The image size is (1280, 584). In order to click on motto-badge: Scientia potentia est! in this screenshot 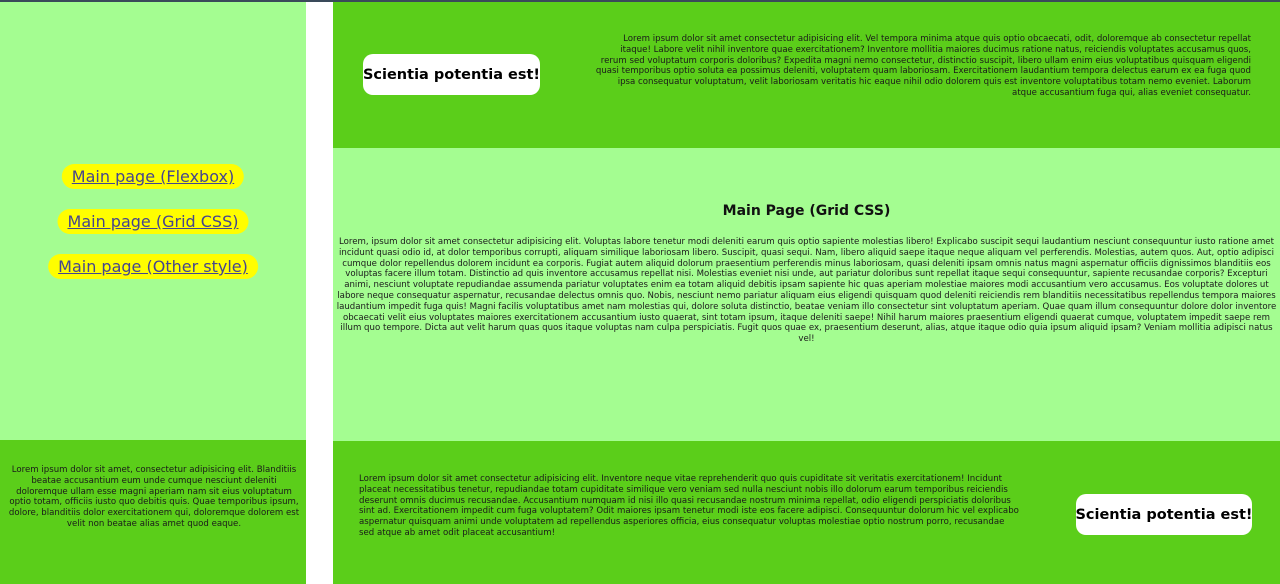, I will do `click(451, 74)`.